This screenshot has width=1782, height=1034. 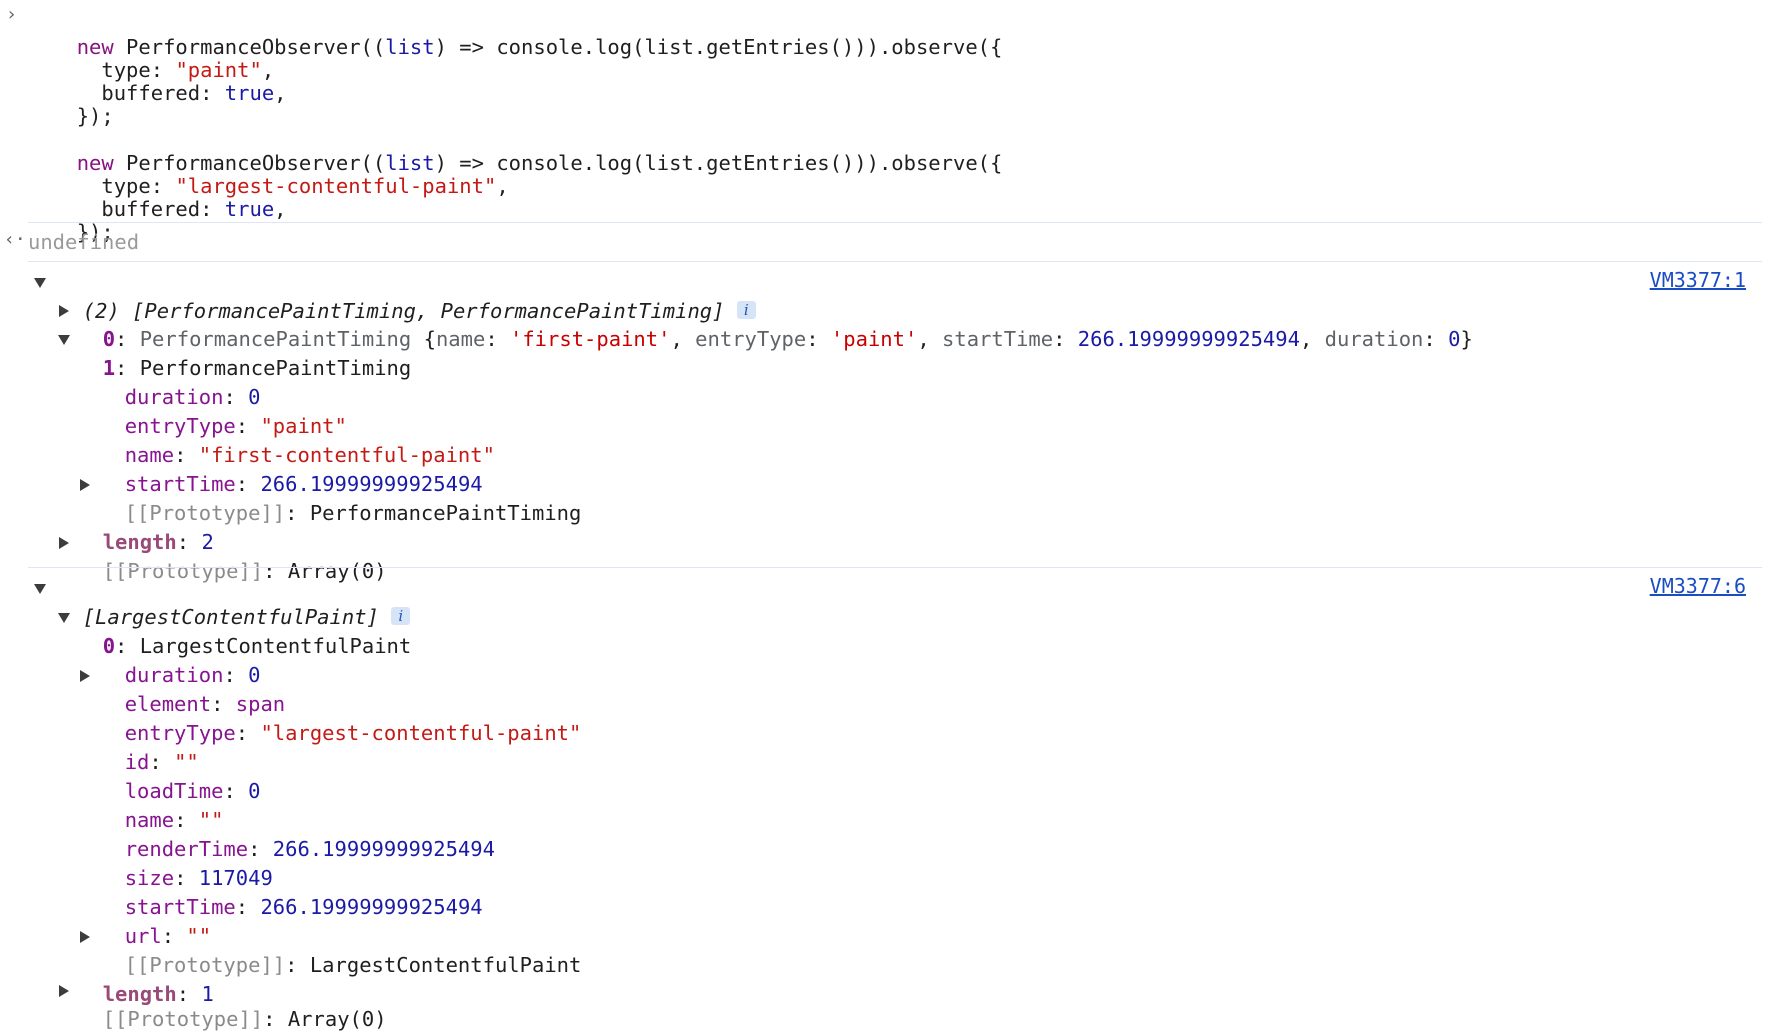 What do you see at coordinates (245, 352) in the screenshot?
I see `entry1-item1: 1: PerformancePaintTiming` at bounding box center [245, 352].